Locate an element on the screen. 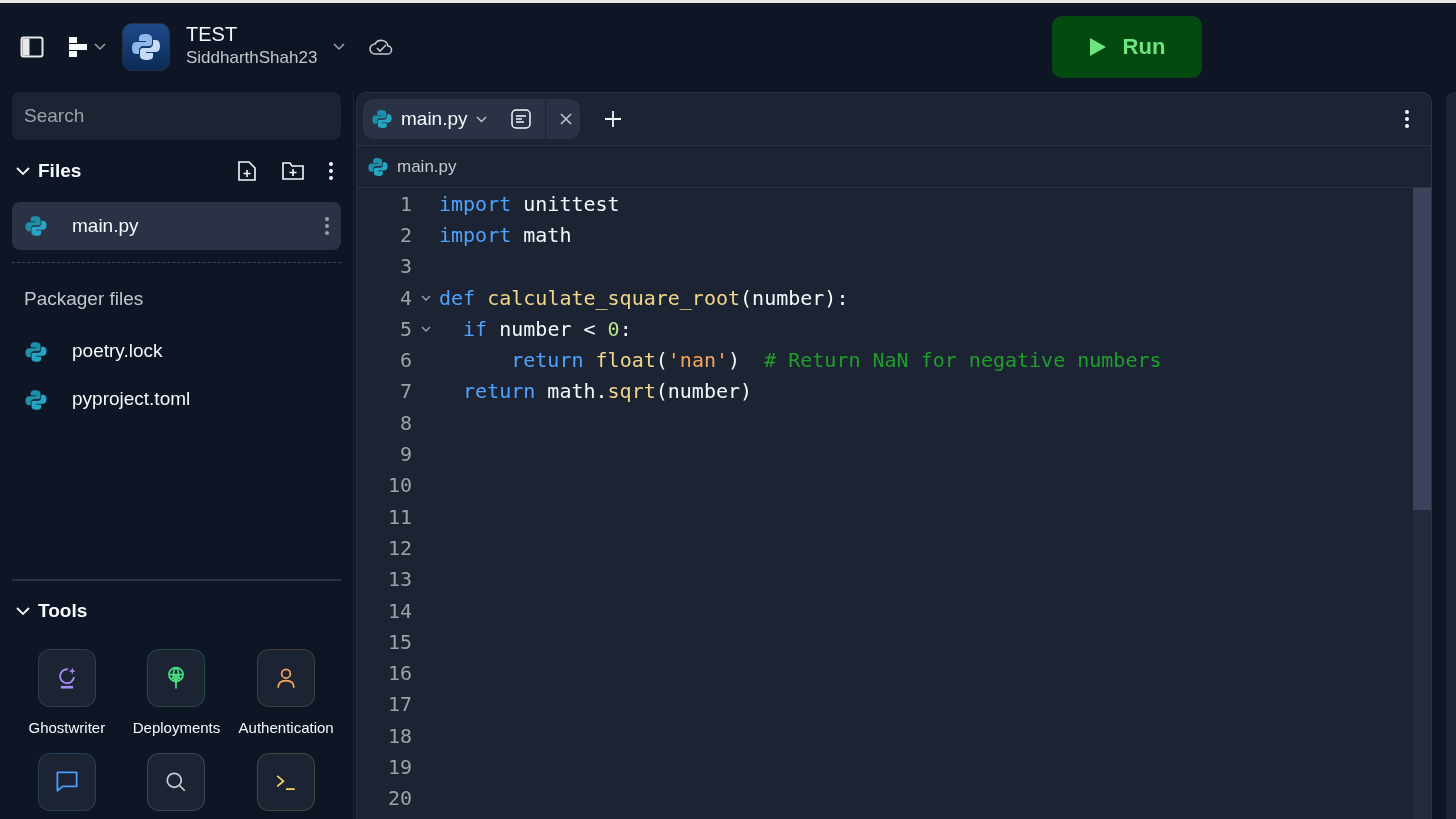 The image size is (1456, 819). search-field: Search is located at coordinates (176, 116).